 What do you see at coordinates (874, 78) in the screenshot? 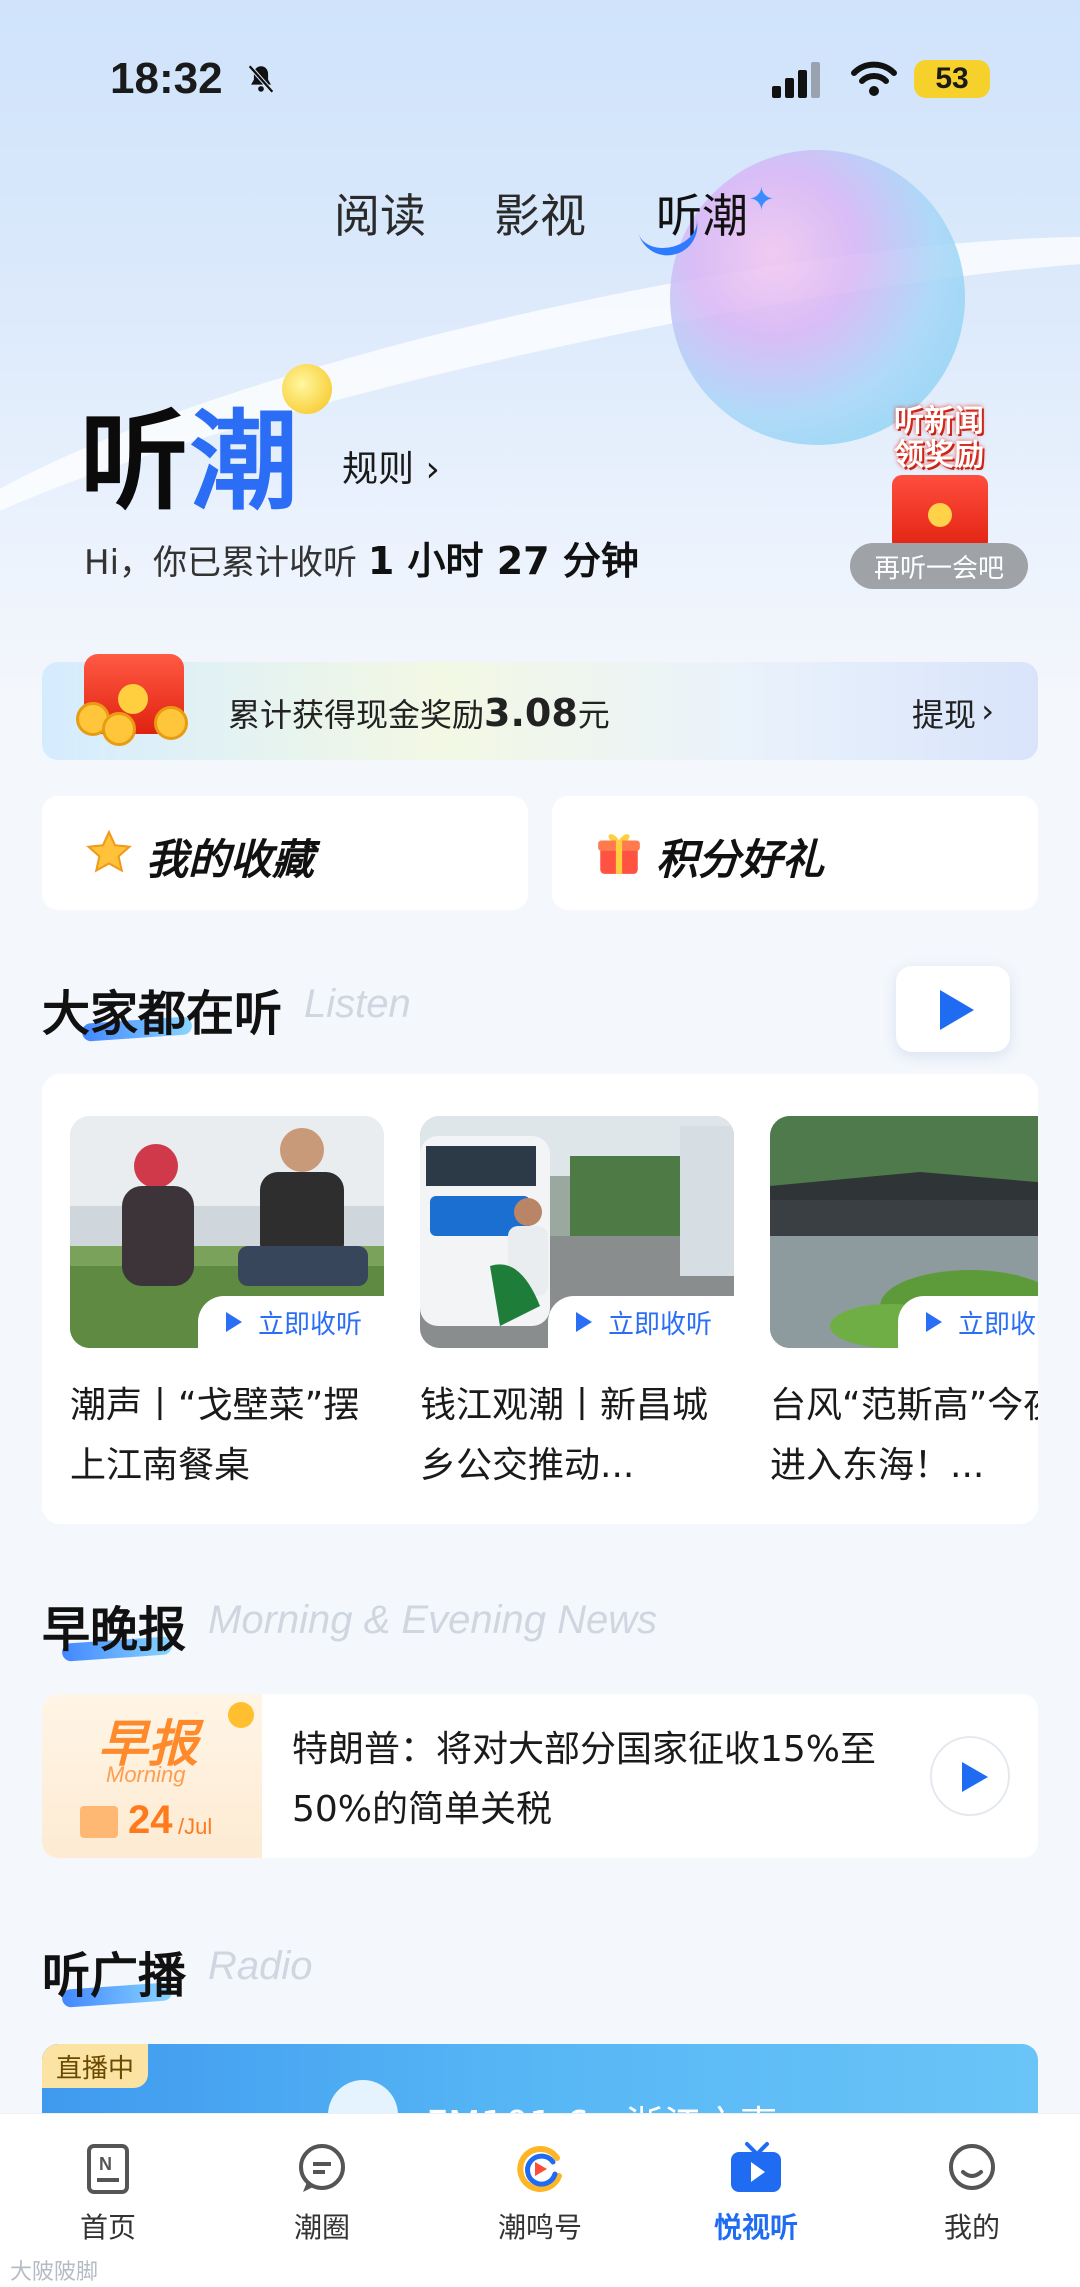
I see `wifi-icon` at bounding box center [874, 78].